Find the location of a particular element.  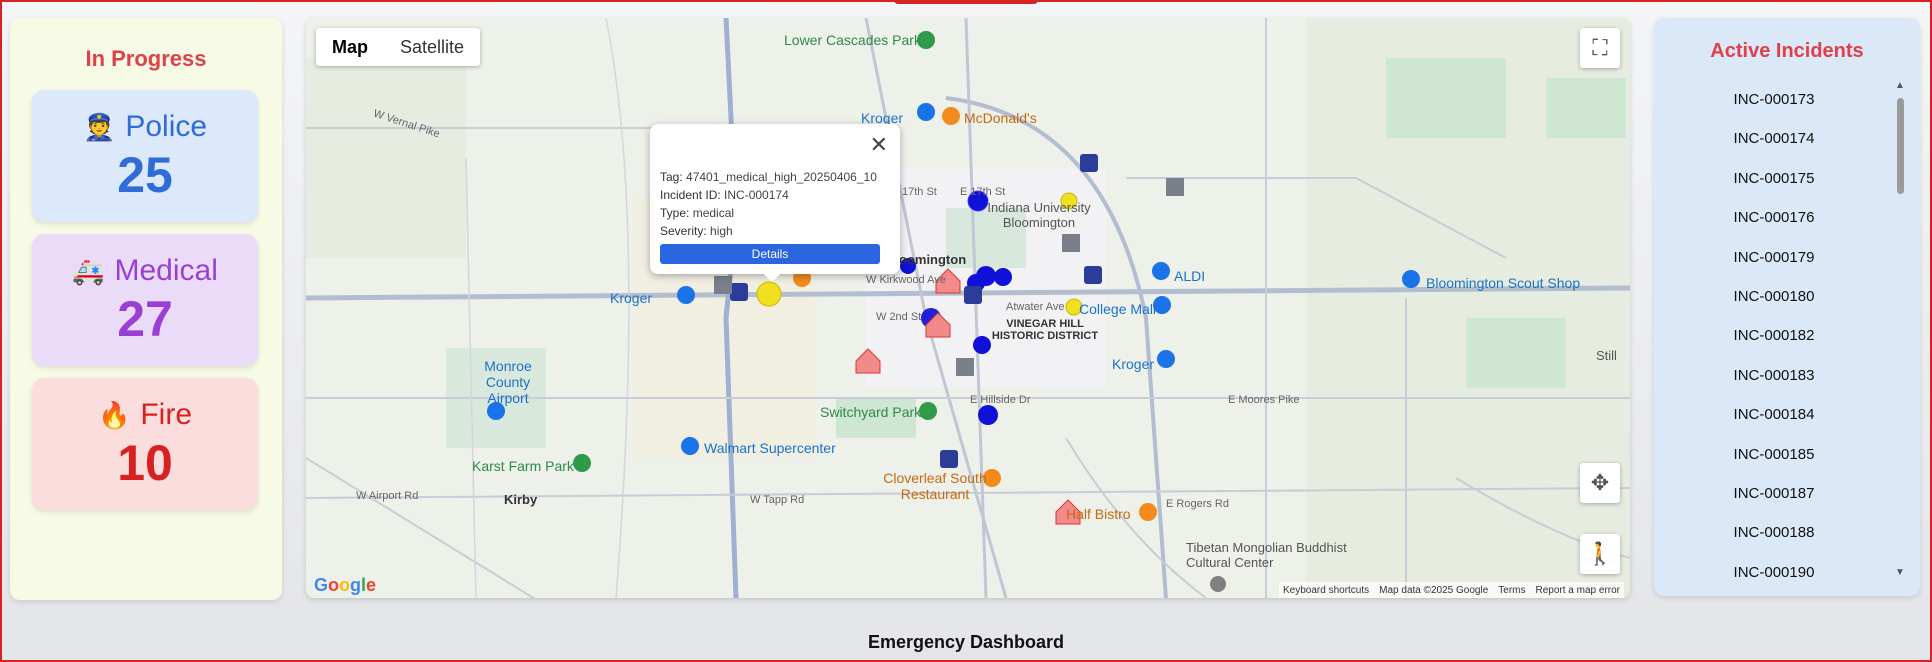

incident-list-item: INC-000185 is located at coordinates (1774, 454).